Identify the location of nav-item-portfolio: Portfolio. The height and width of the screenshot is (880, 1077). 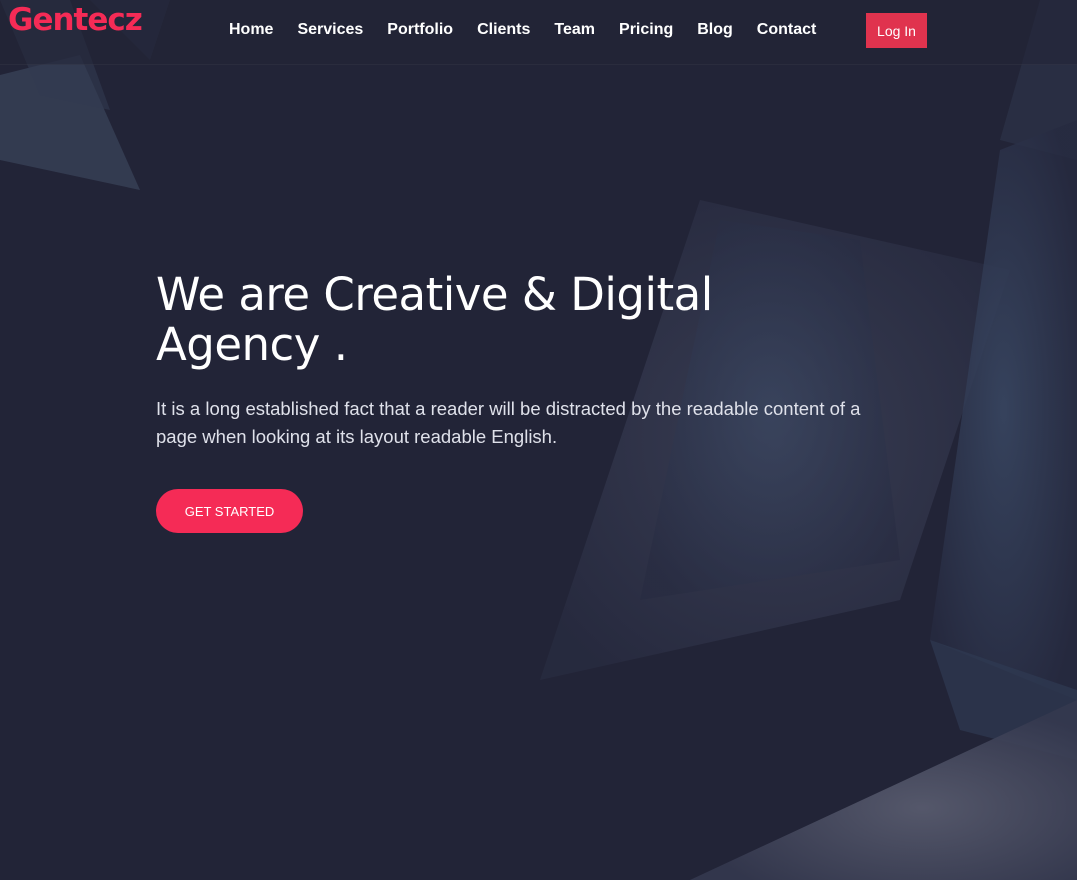
(420, 30).